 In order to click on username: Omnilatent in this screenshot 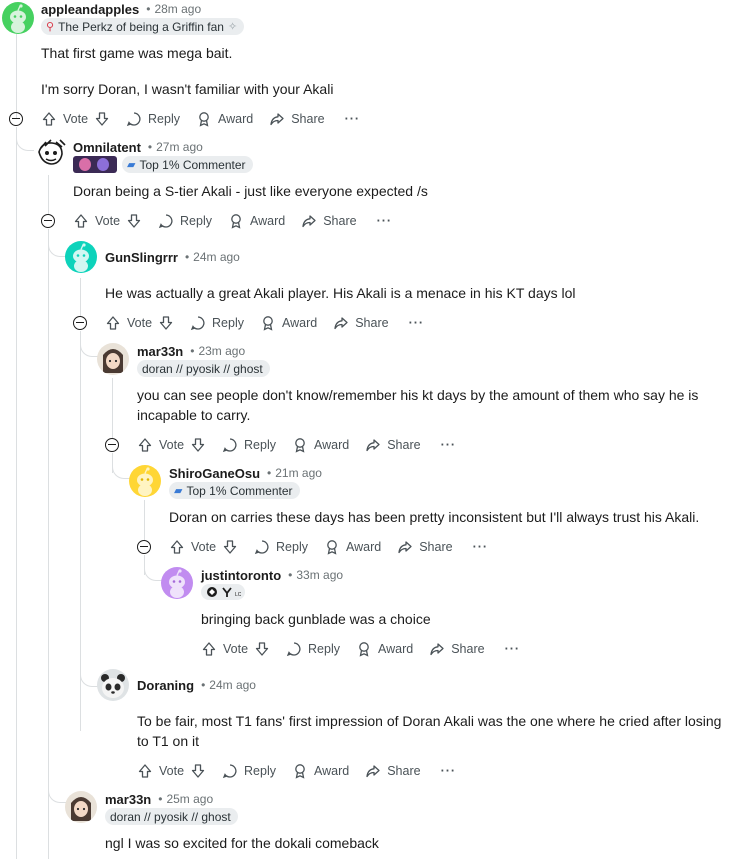, I will do `click(107, 147)`.